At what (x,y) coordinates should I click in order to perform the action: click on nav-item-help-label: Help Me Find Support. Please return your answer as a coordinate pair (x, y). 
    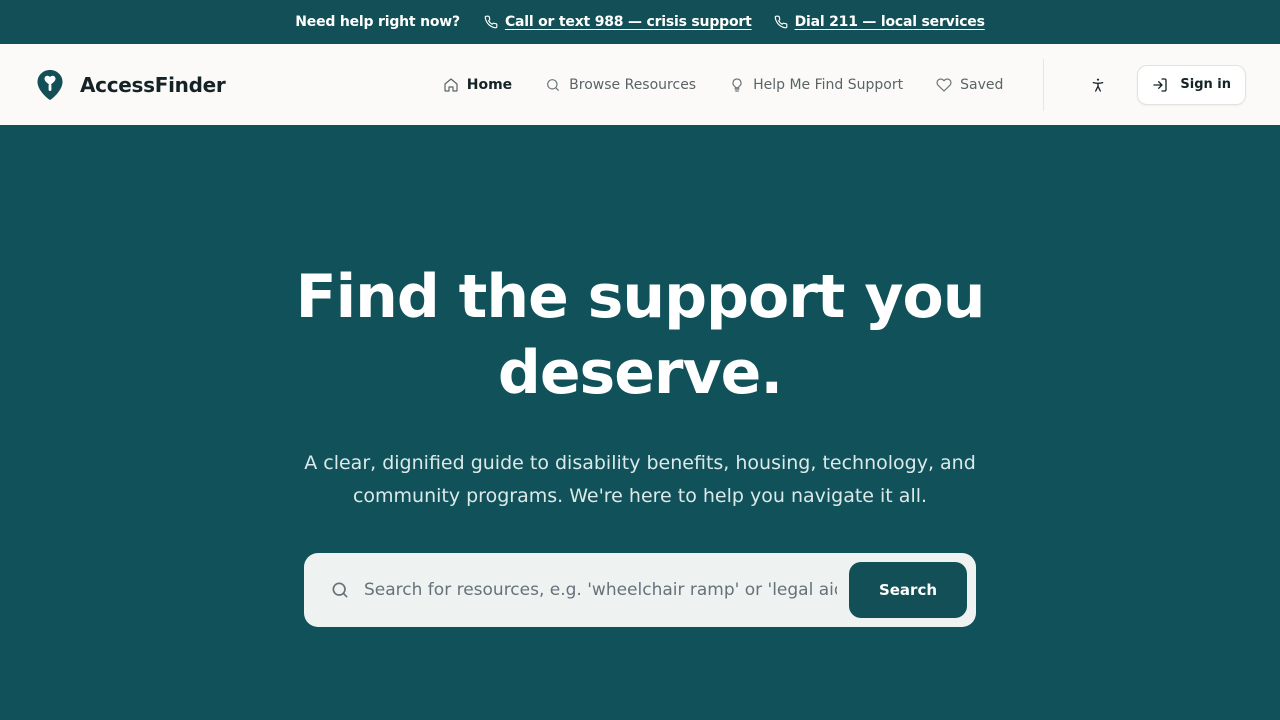
    Looking at the image, I should click on (828, 84).